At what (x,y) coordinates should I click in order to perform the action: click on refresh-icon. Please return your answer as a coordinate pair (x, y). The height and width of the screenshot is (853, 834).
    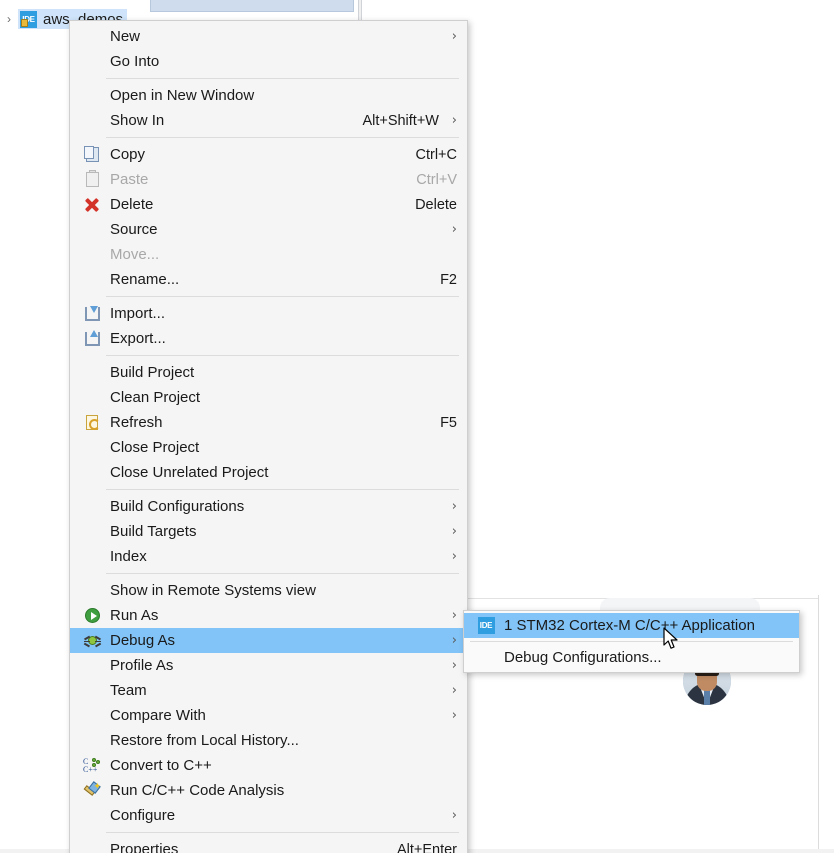
    Looking at the image, I should click on (92, 423).